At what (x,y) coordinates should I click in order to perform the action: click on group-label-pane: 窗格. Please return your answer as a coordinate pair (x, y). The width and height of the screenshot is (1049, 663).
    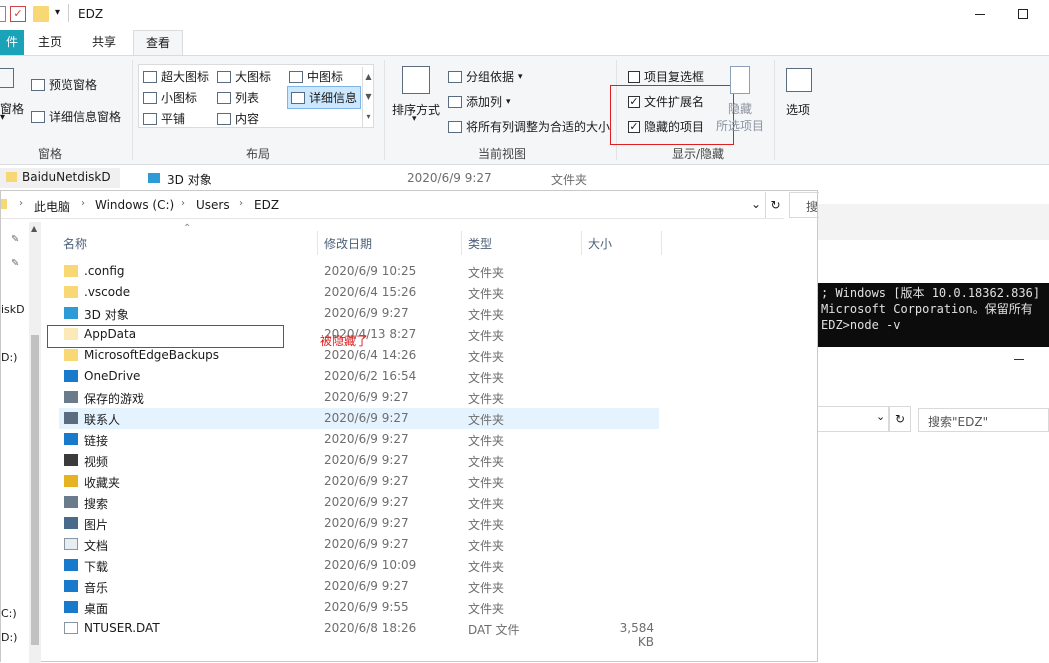
    Looking at the image, I should click on (49, 154).